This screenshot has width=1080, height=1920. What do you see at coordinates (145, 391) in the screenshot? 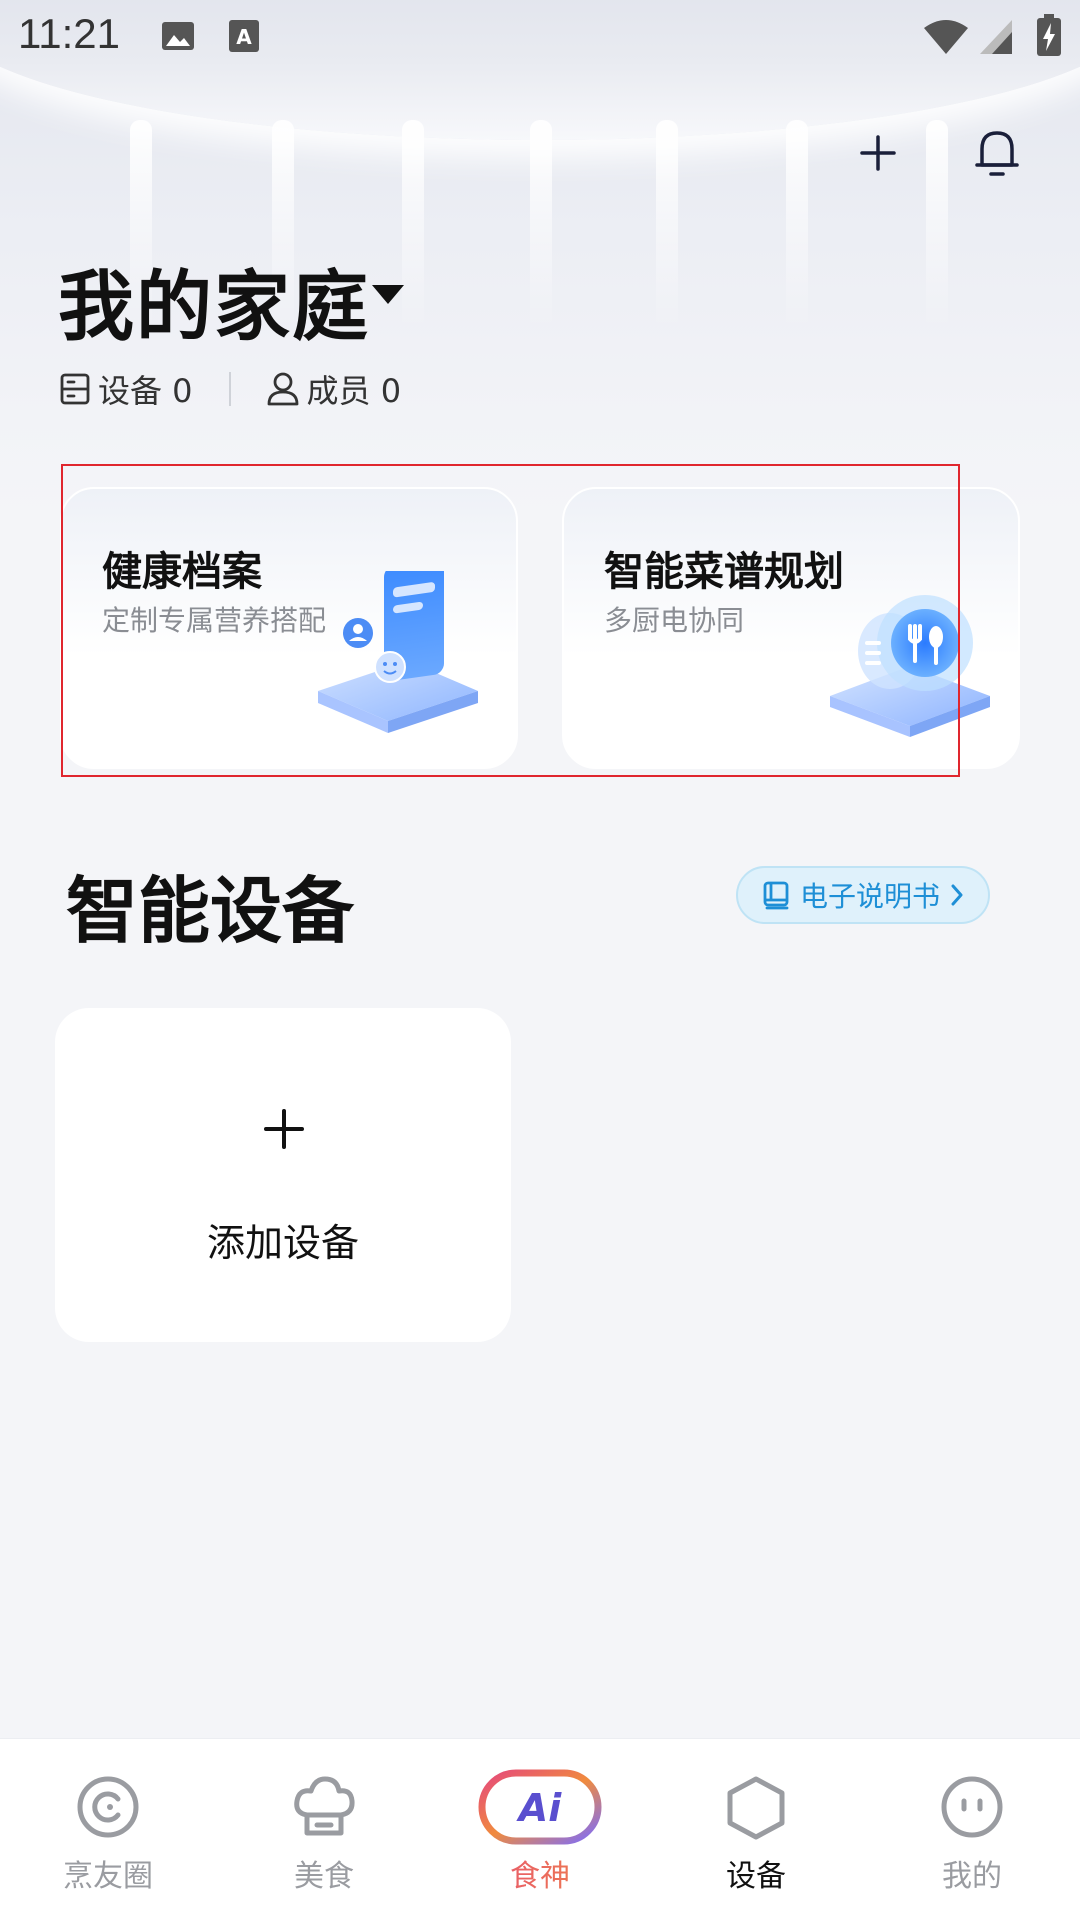
I see `device-count-label: 设备 0` at bounding box center [145, 391].